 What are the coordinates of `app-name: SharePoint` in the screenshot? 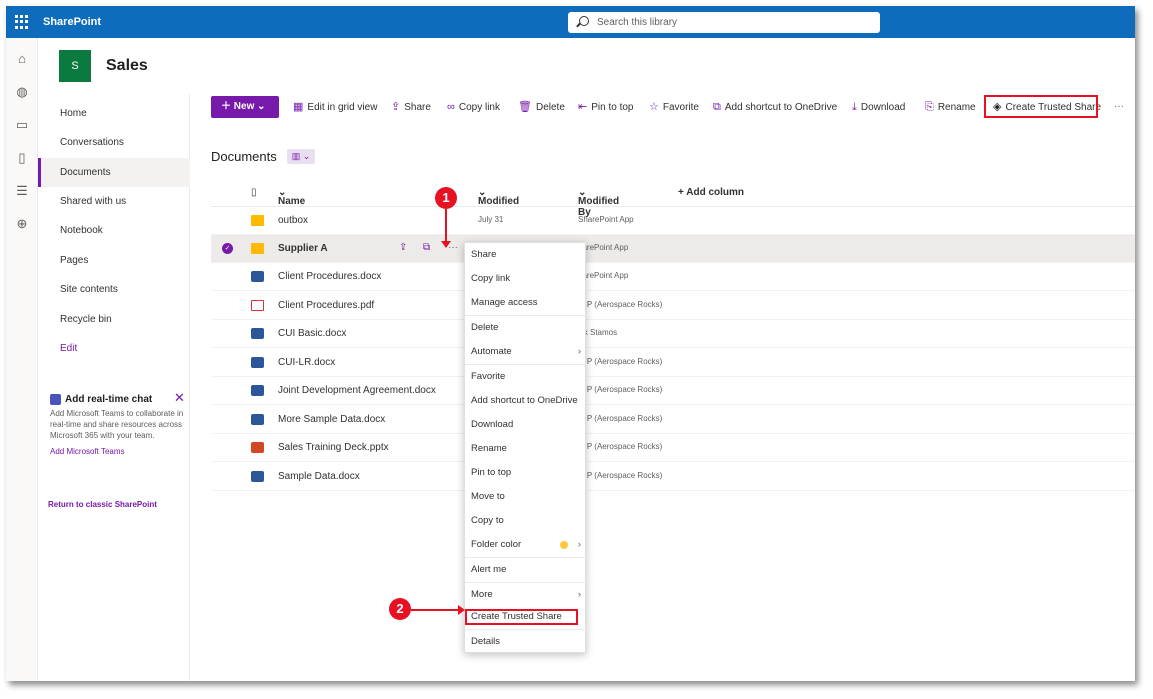 It's located at (72, 22).